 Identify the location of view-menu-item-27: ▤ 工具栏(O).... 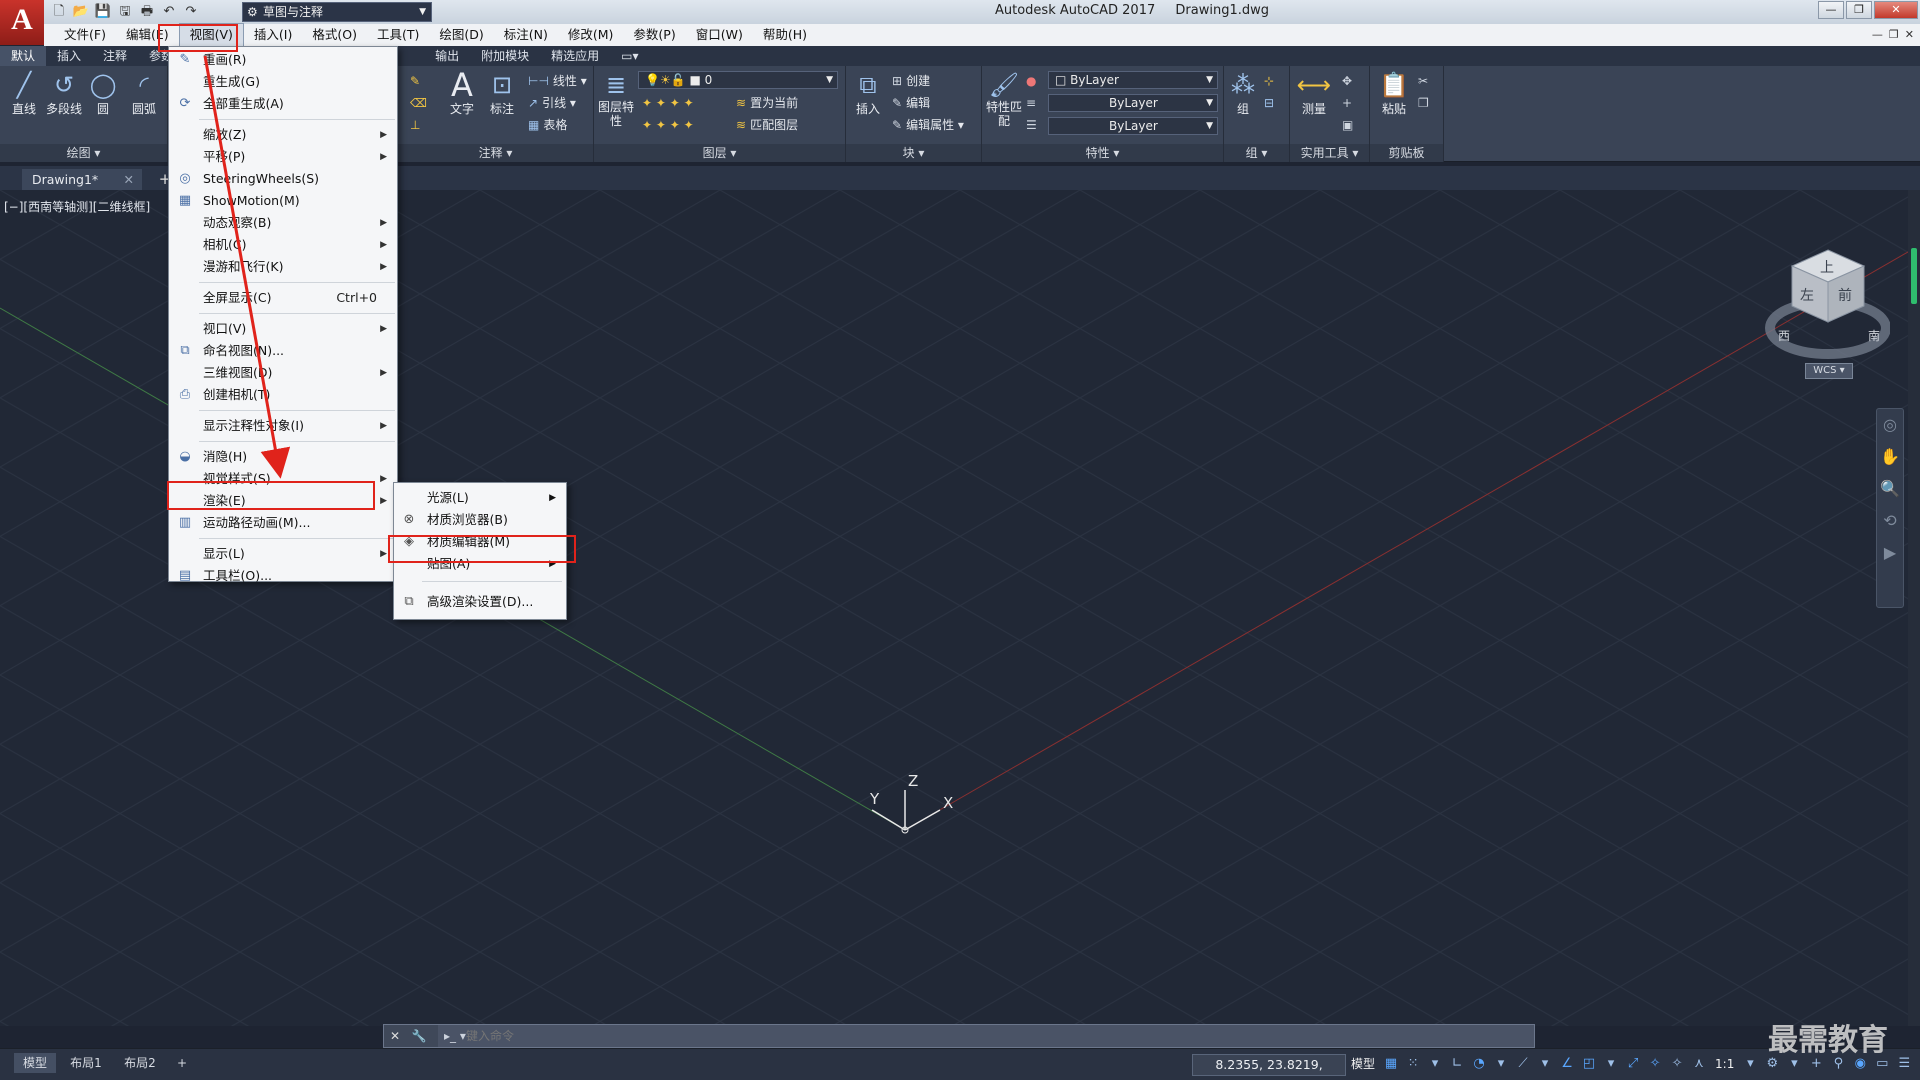
(283, 576).